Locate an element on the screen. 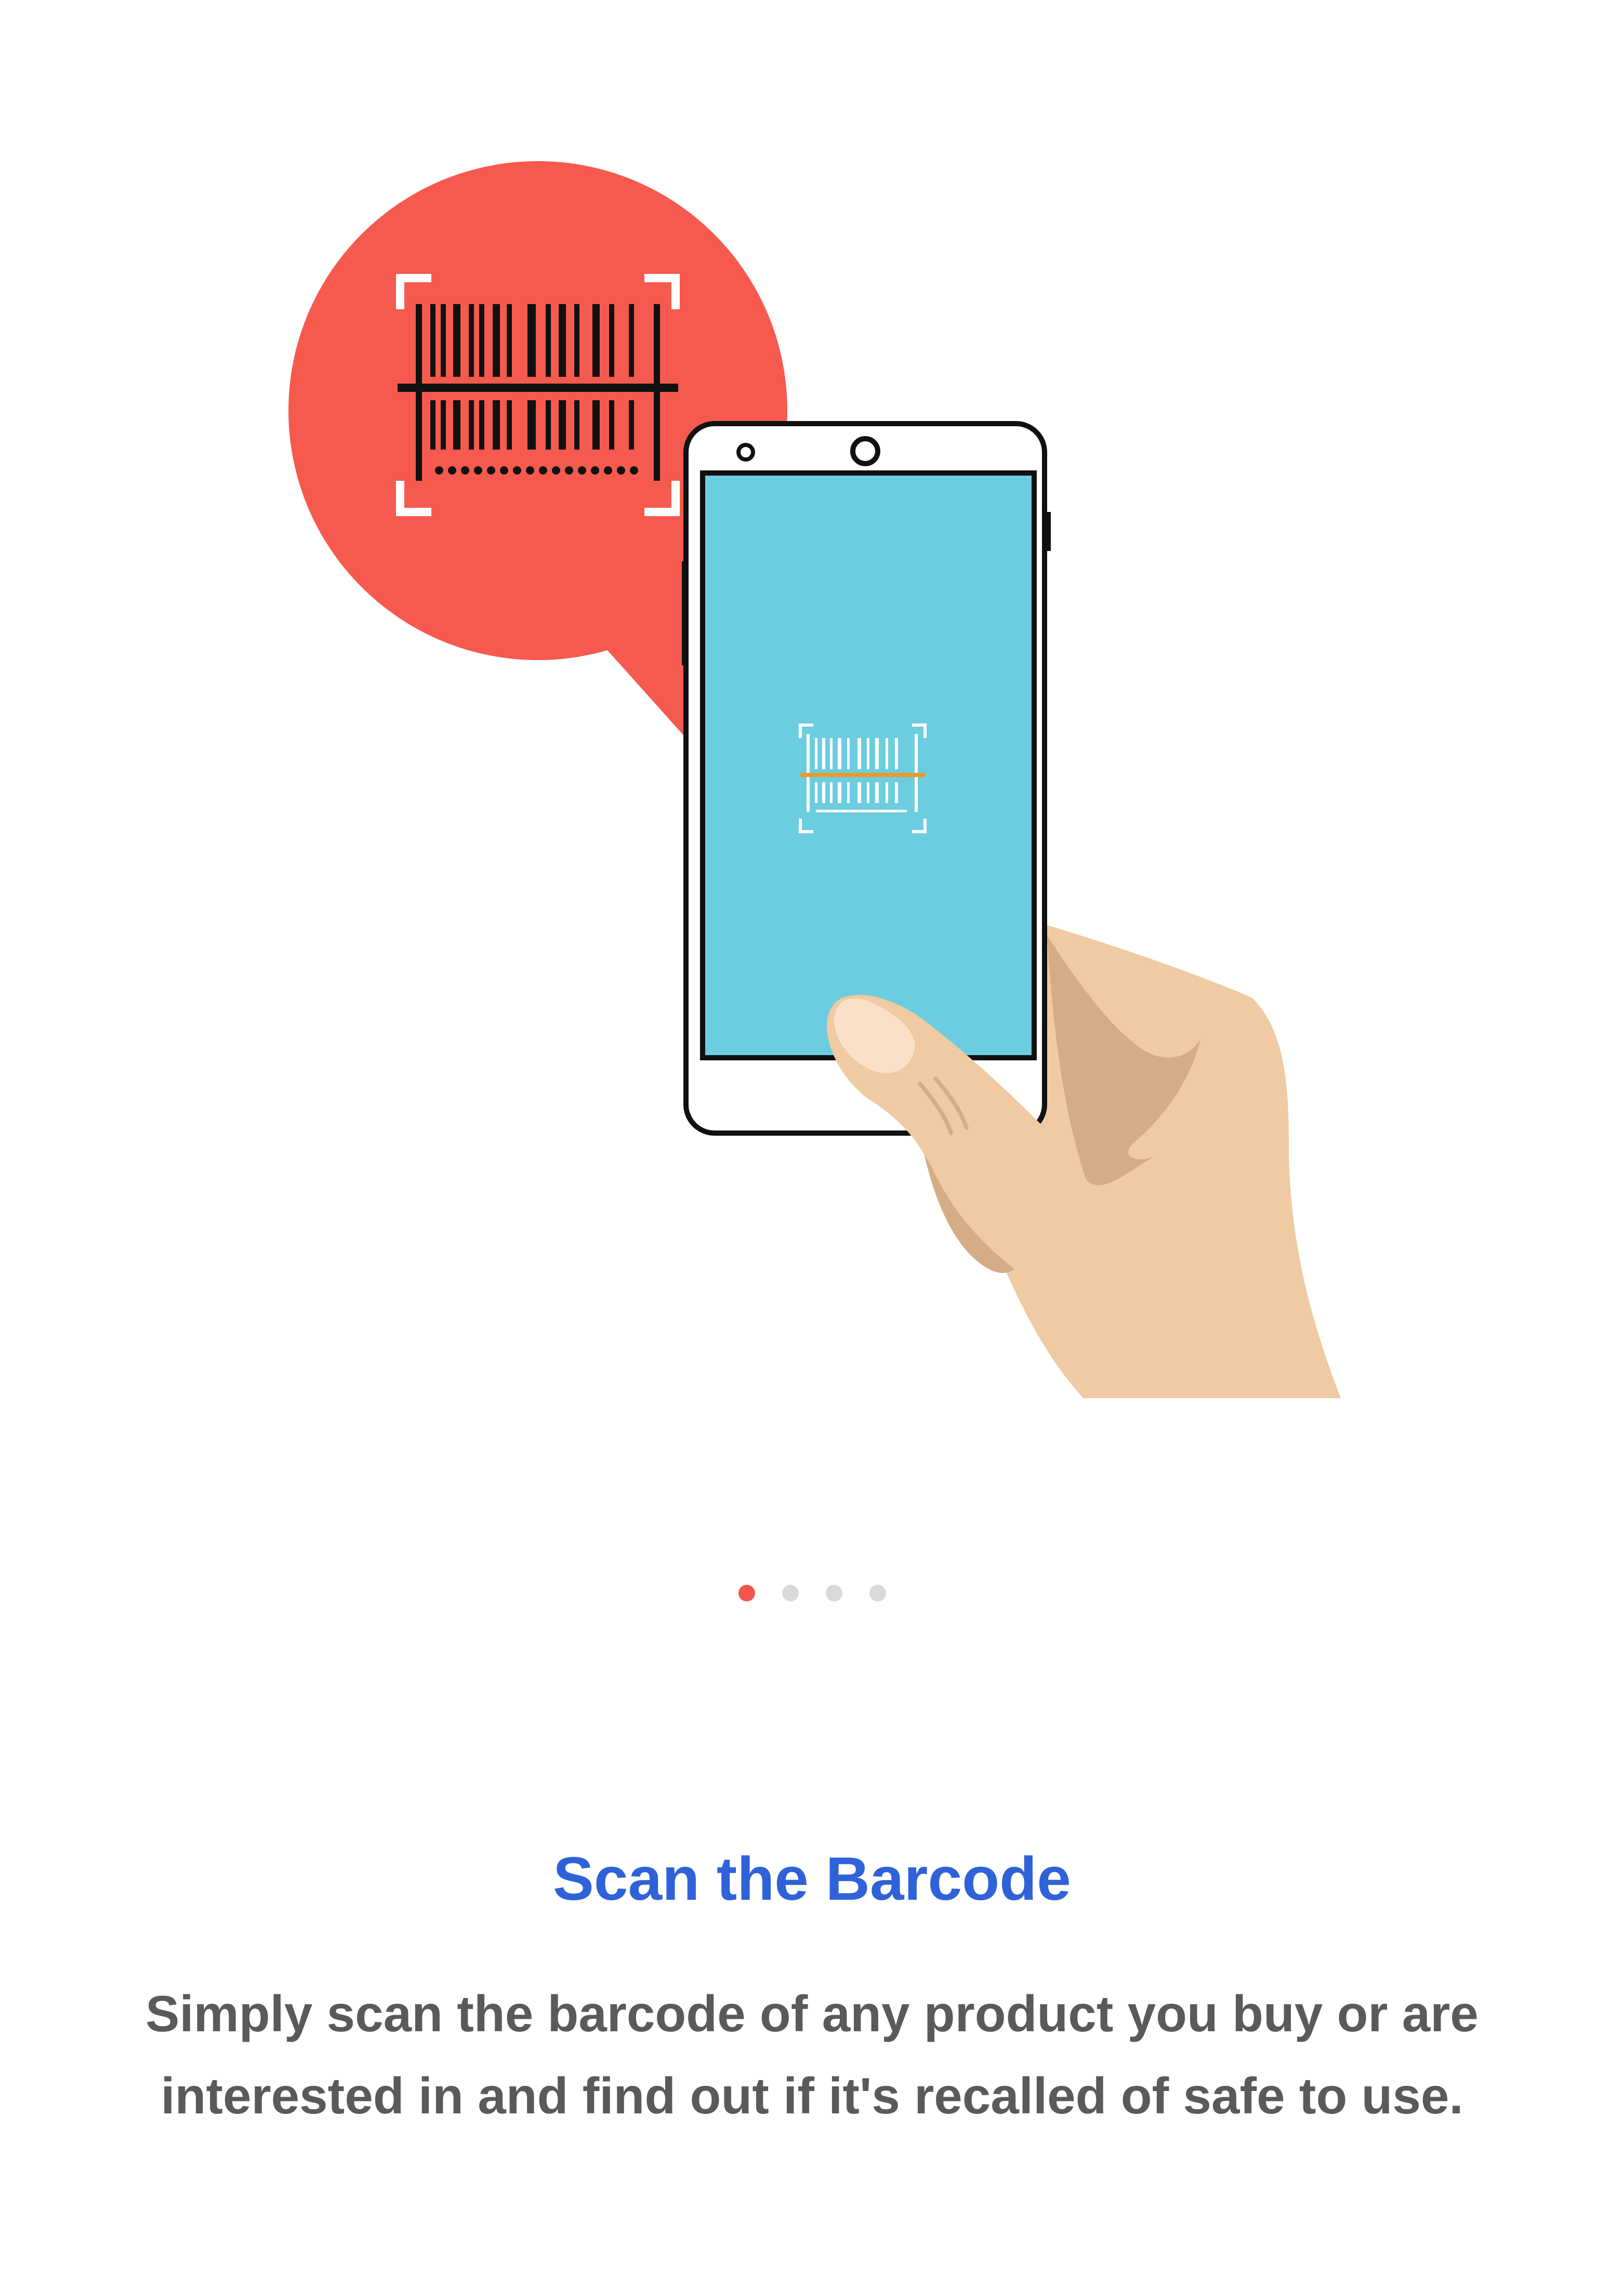 The width and height of the screenshot is (1624, 2274). page-indicator is located at coordinates (812, 1593).